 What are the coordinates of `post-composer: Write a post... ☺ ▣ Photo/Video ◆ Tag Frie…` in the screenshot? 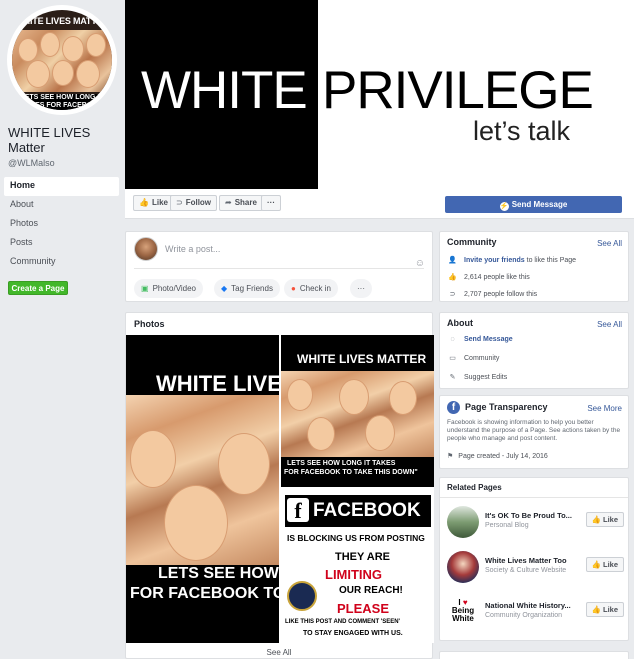 It's located at (279, 266).